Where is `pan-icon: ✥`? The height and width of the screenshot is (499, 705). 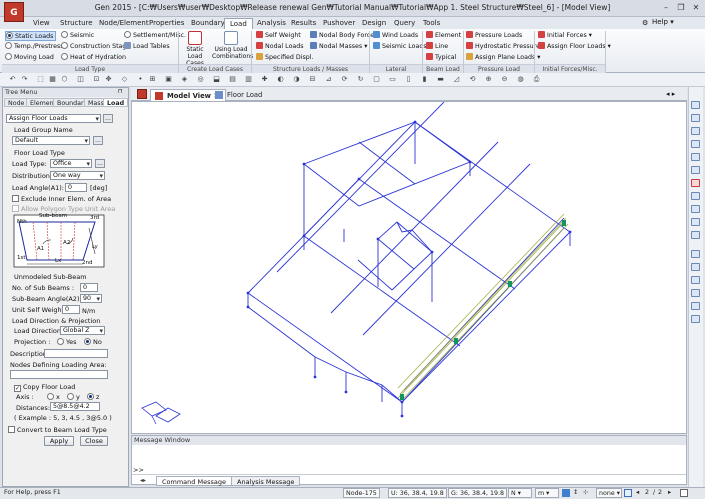
pan-icon: ✥ is located at coordinates (108, 79).